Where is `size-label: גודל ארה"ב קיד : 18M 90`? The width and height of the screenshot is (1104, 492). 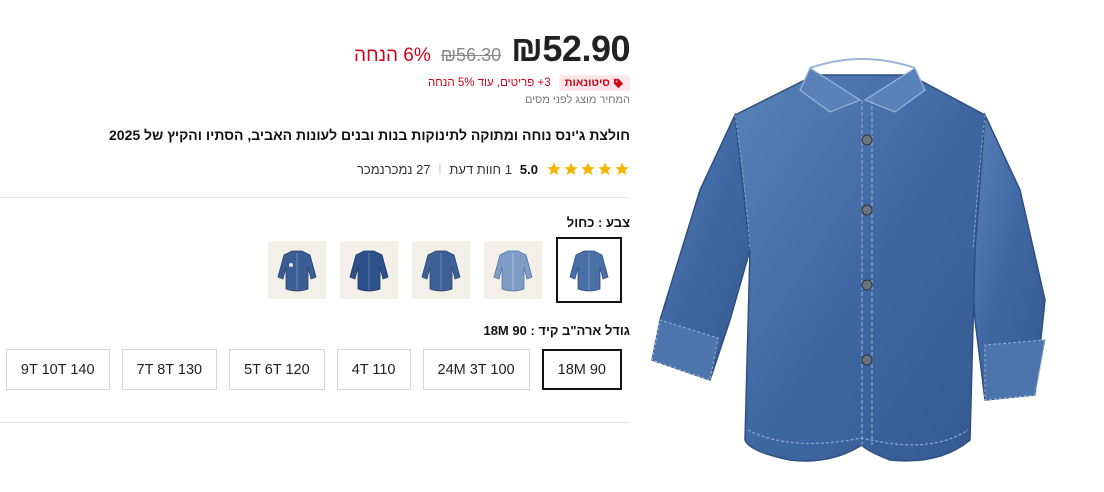 size-label: גודל ארה"ב קיד : 18M 90 is located at coordinates (556, 330).